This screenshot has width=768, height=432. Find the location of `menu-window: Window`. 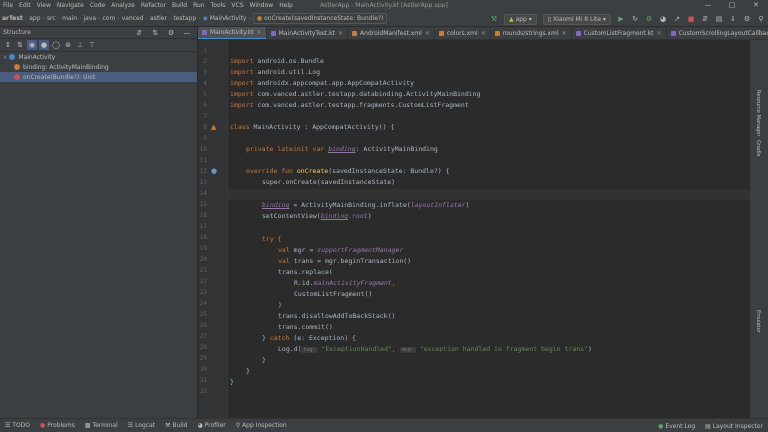

menu-window: Window is located at coordinates (262, 5).